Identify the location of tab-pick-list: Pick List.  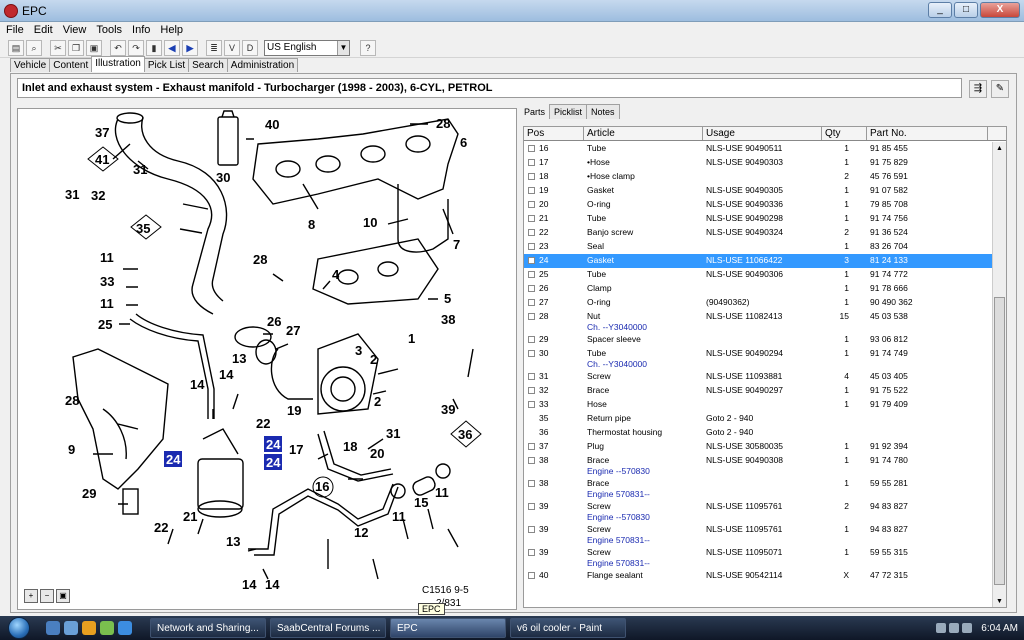
(166, 65).